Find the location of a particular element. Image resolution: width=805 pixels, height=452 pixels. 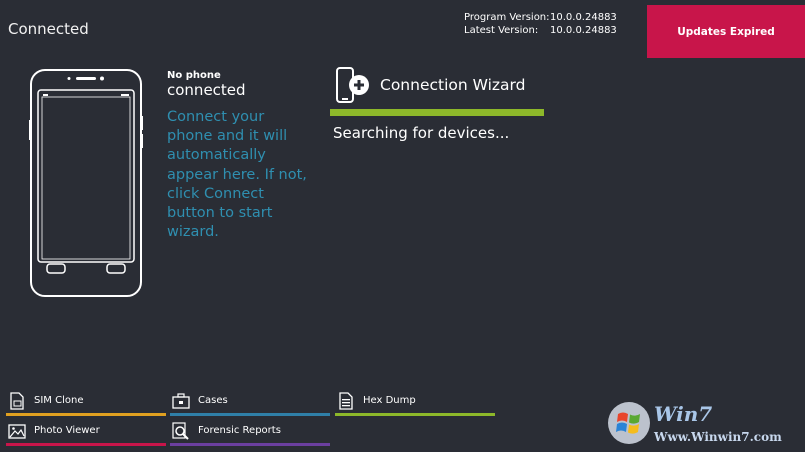

forensic-reports-label: Forensic Reports is located at coordinates (239, 430).